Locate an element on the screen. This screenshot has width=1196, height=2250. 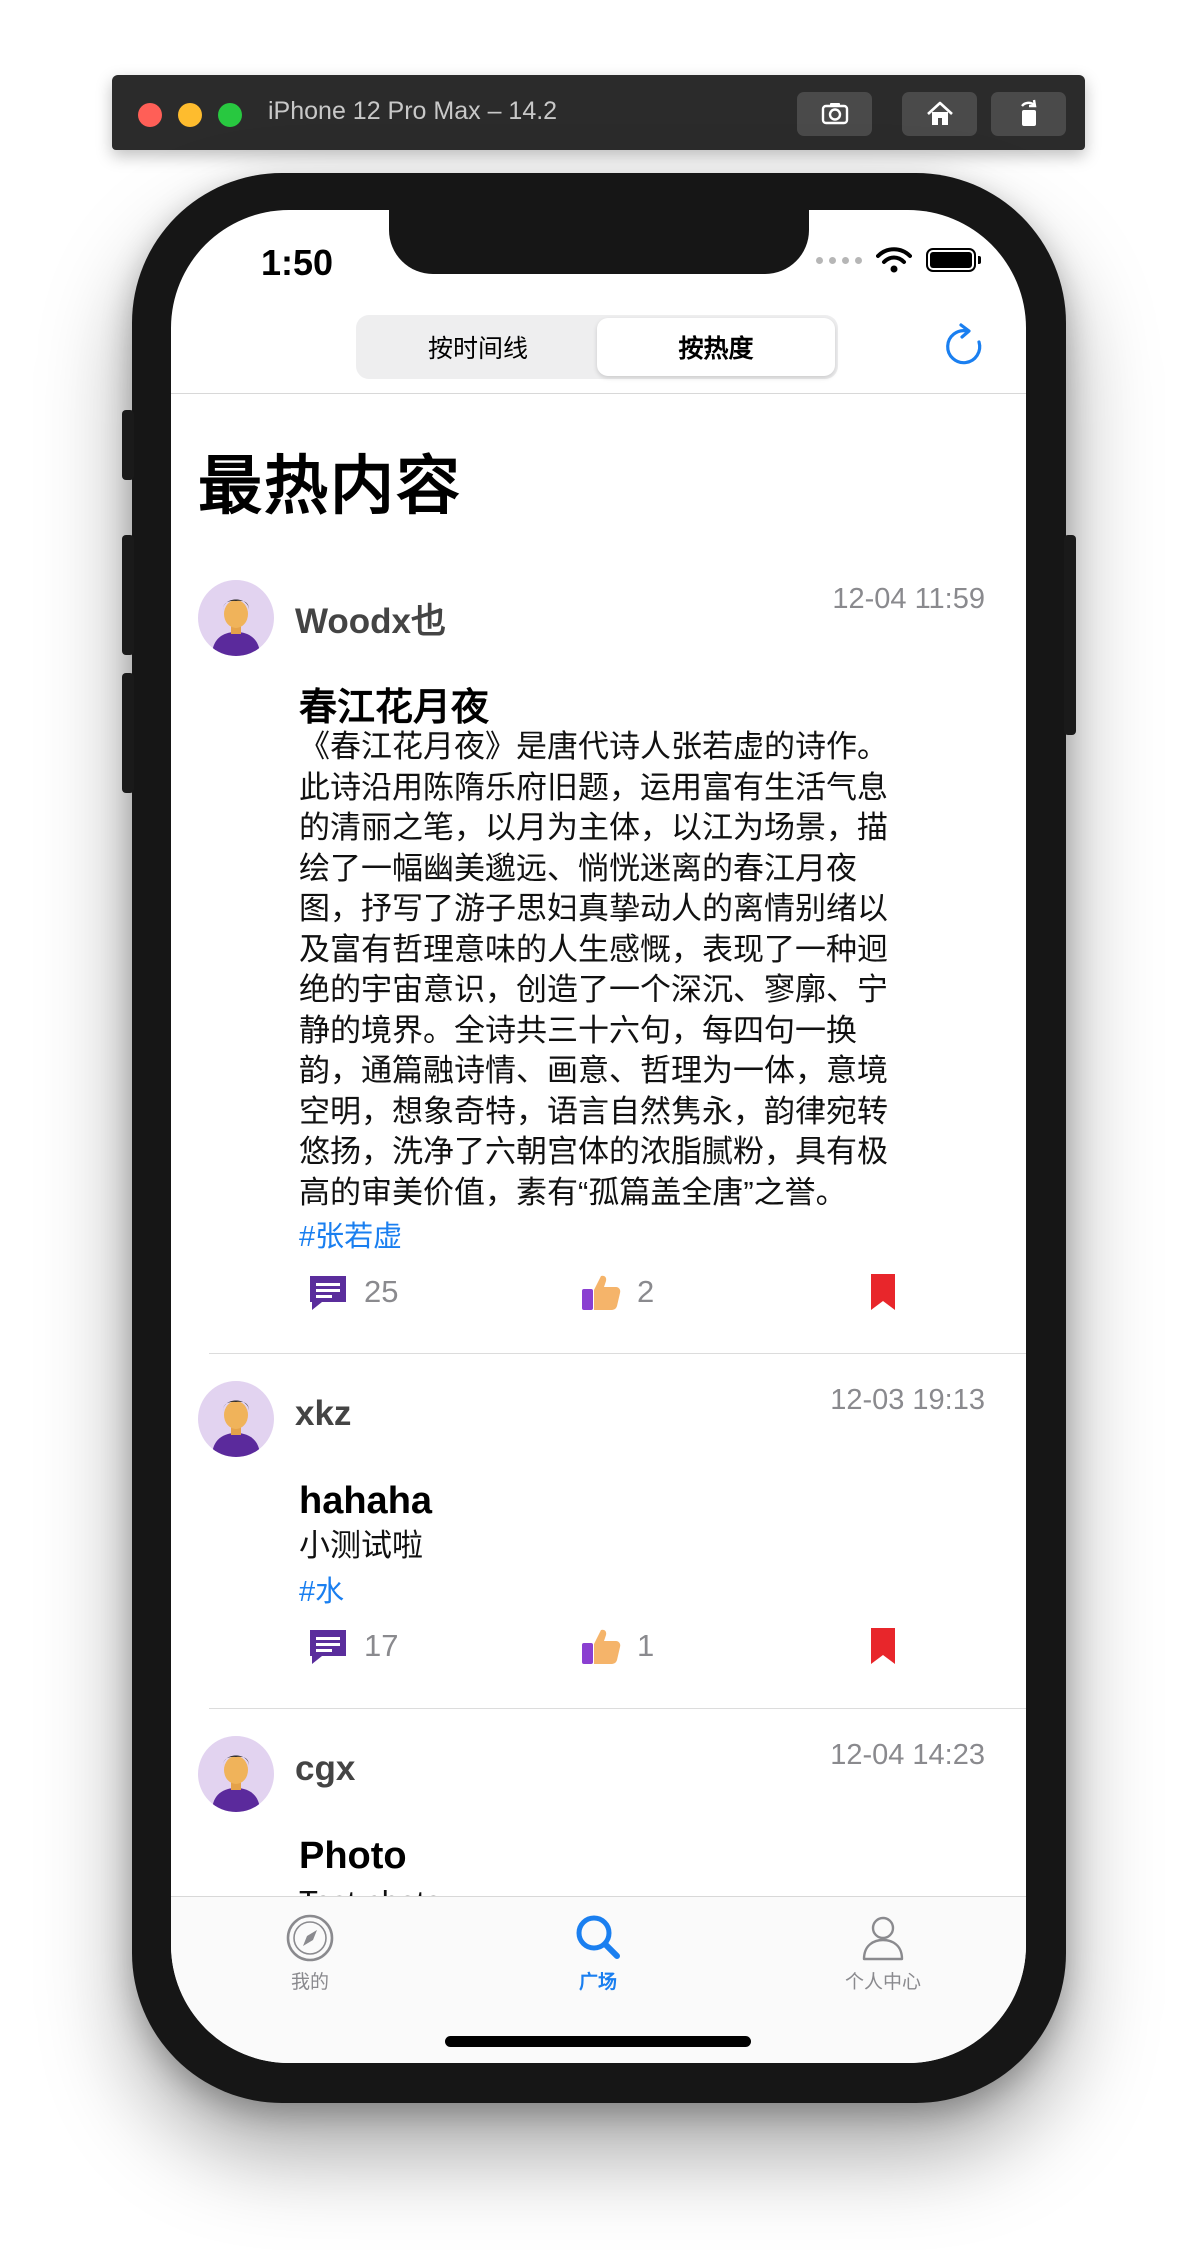
simulator-title: iPhone 12 Pro Max – 14.2 is located at coordinates (413, 111).